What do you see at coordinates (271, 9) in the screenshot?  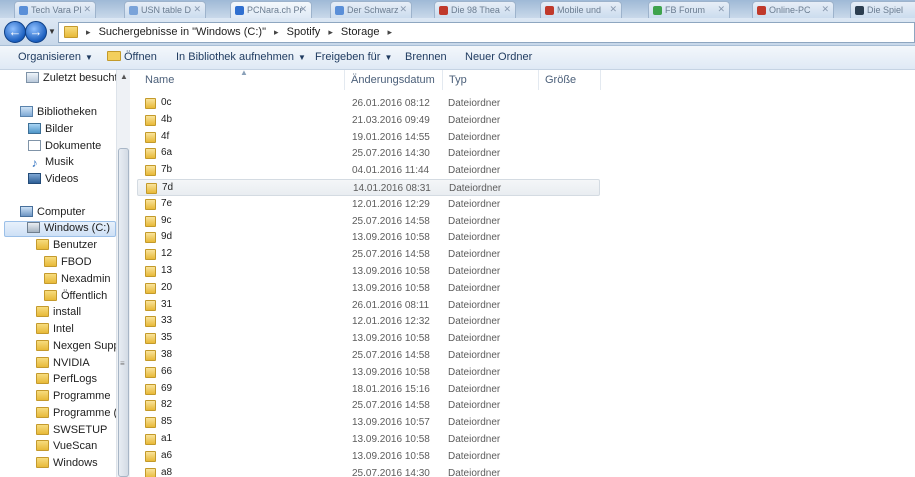 I see `window-tab: PCNara.ch Pr ✕` at bounding box center [271, 9].